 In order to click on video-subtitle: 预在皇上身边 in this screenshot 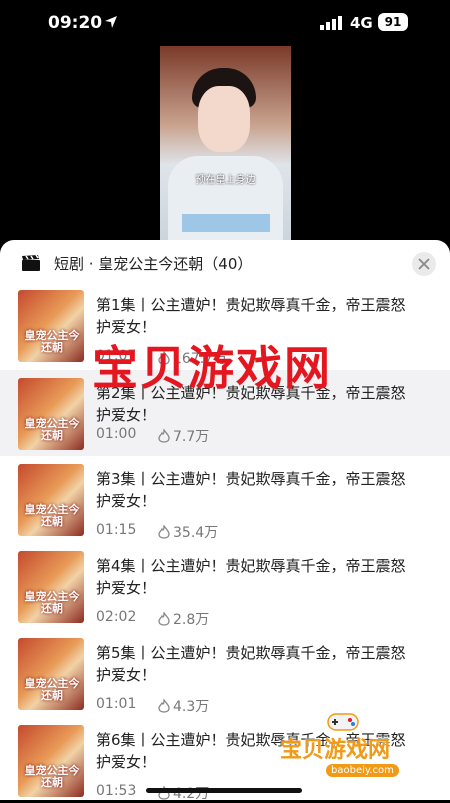, I will do `click(225, 180)`.